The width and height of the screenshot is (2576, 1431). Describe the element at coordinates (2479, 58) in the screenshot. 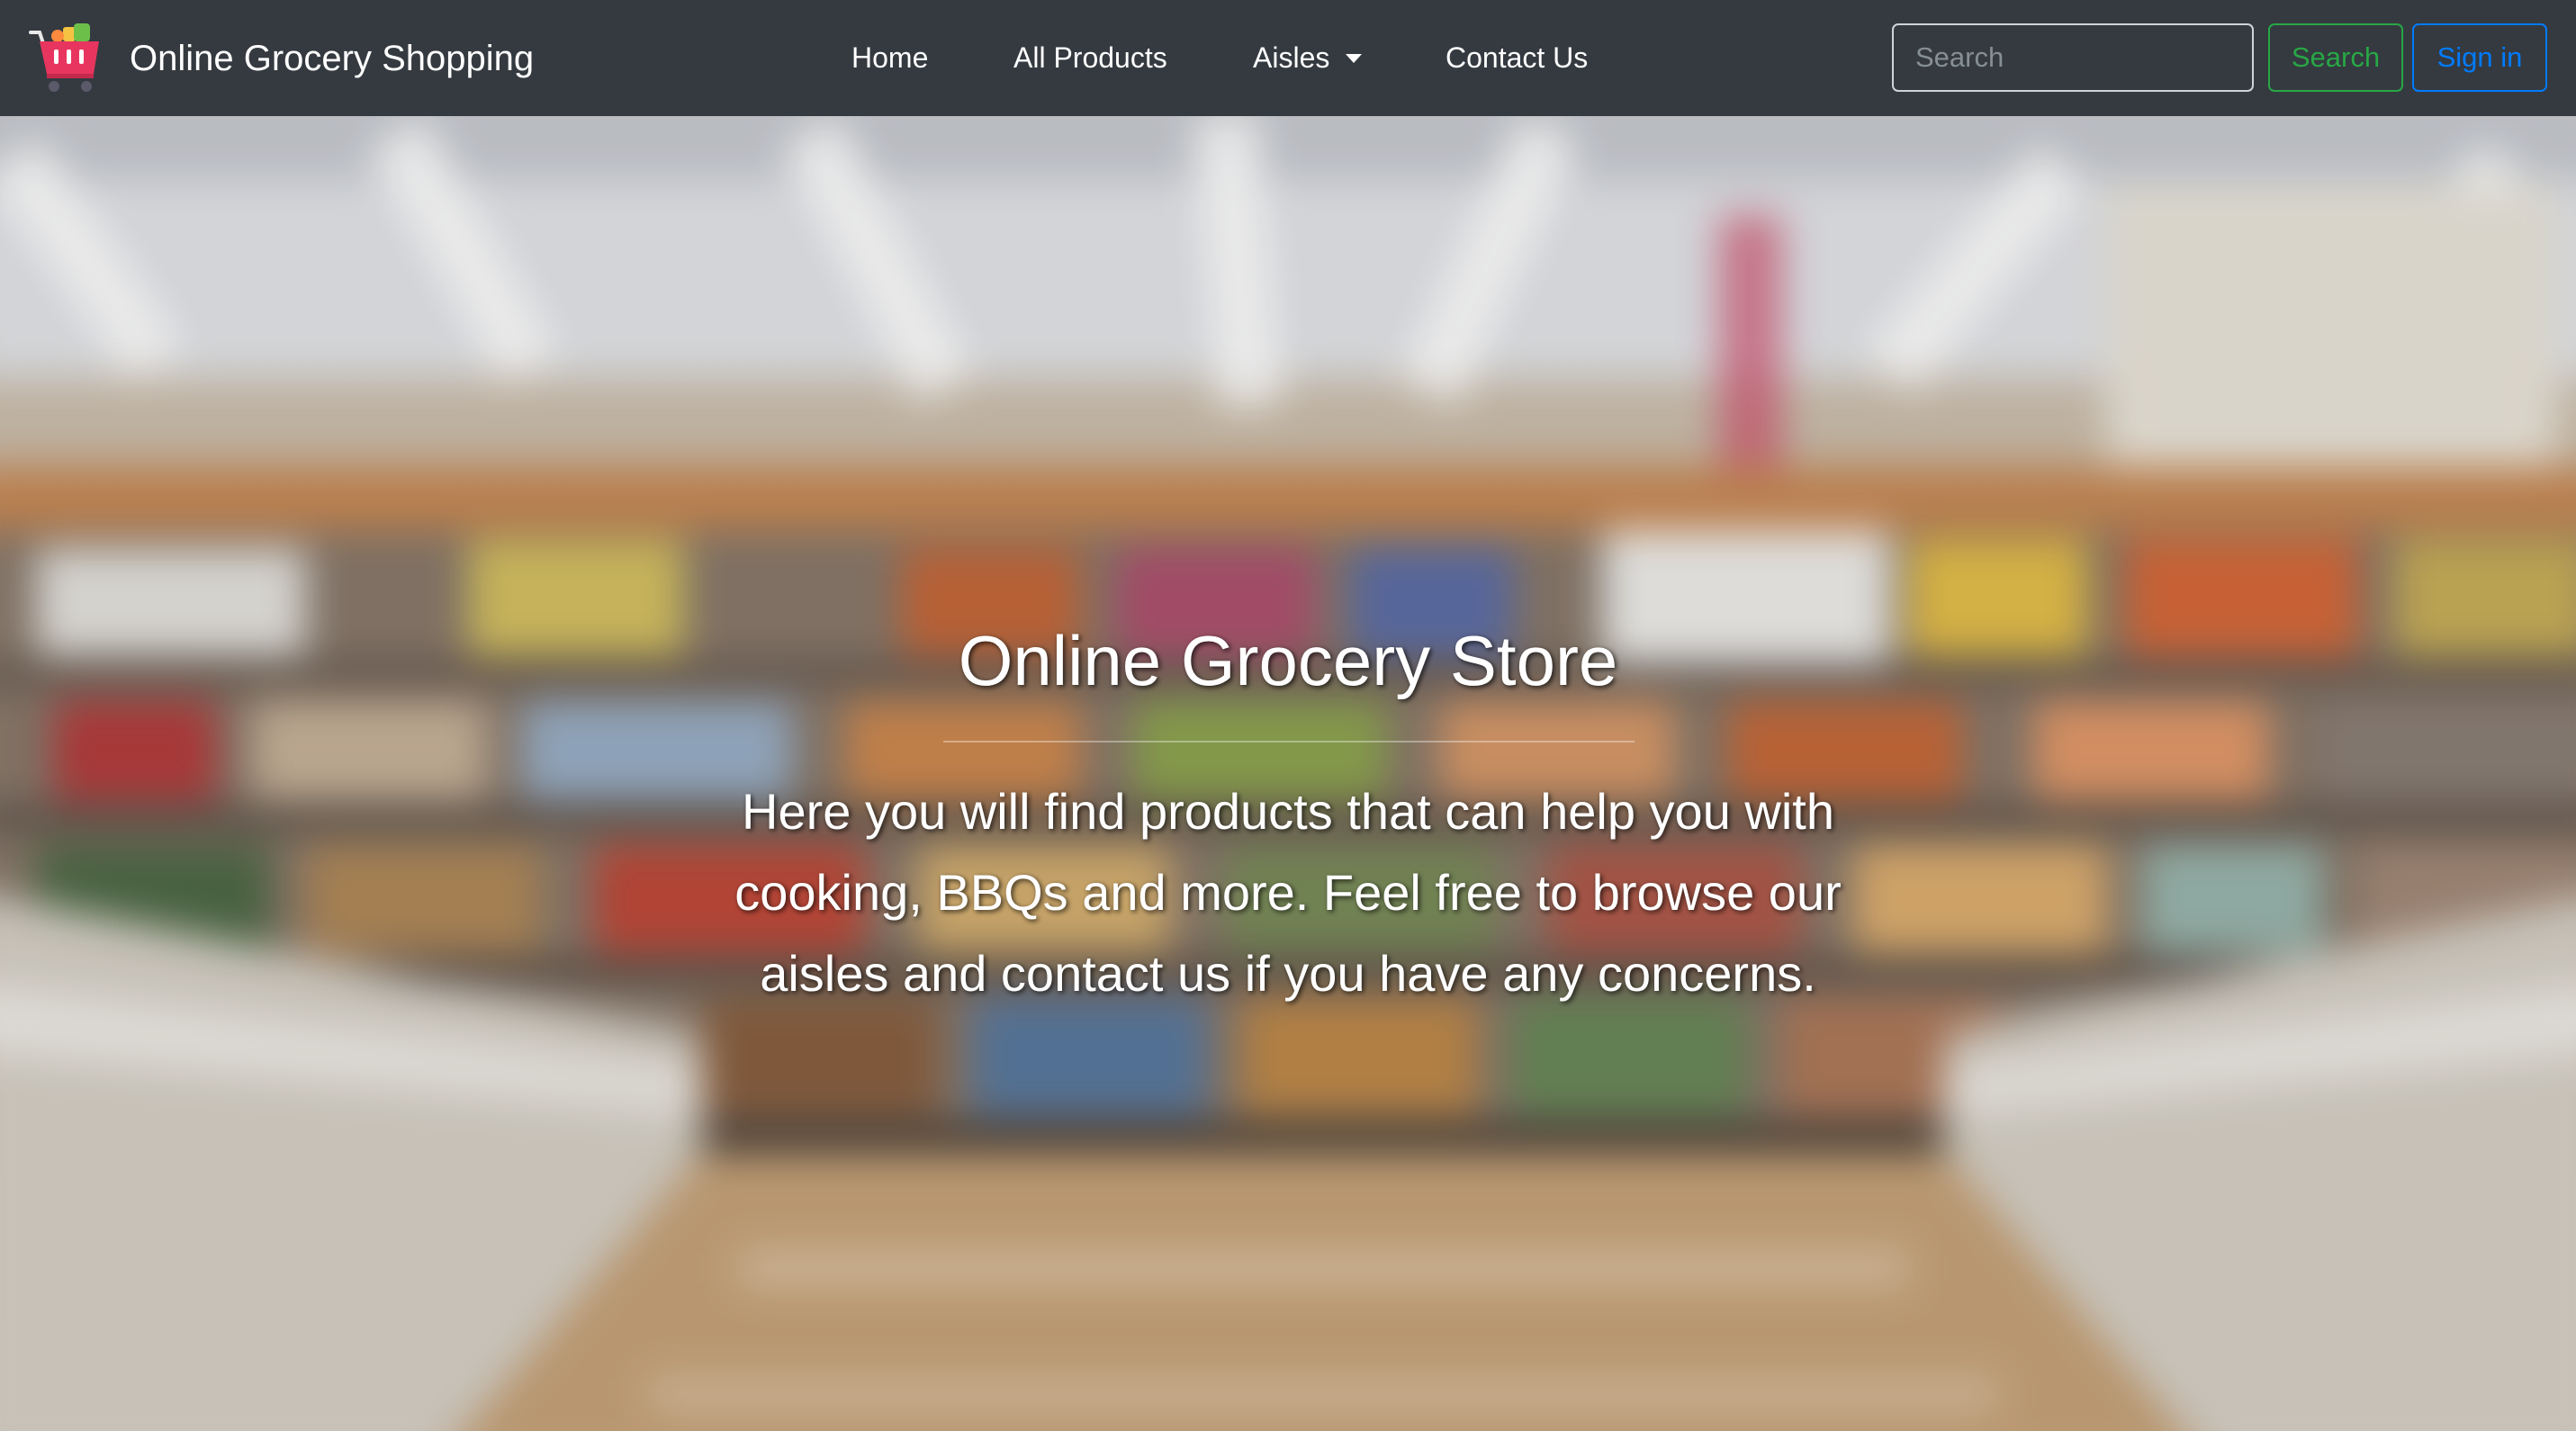

I see `sign-in-button: Sign in` at that location.